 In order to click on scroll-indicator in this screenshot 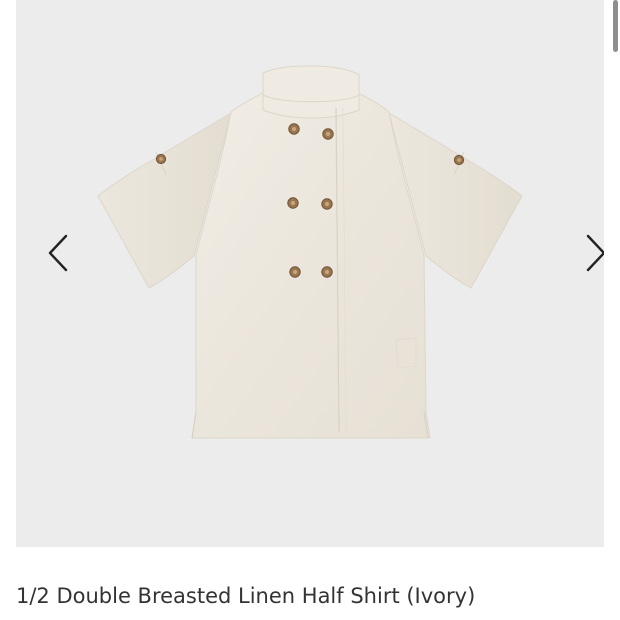, I will do `click(615, 26)`.